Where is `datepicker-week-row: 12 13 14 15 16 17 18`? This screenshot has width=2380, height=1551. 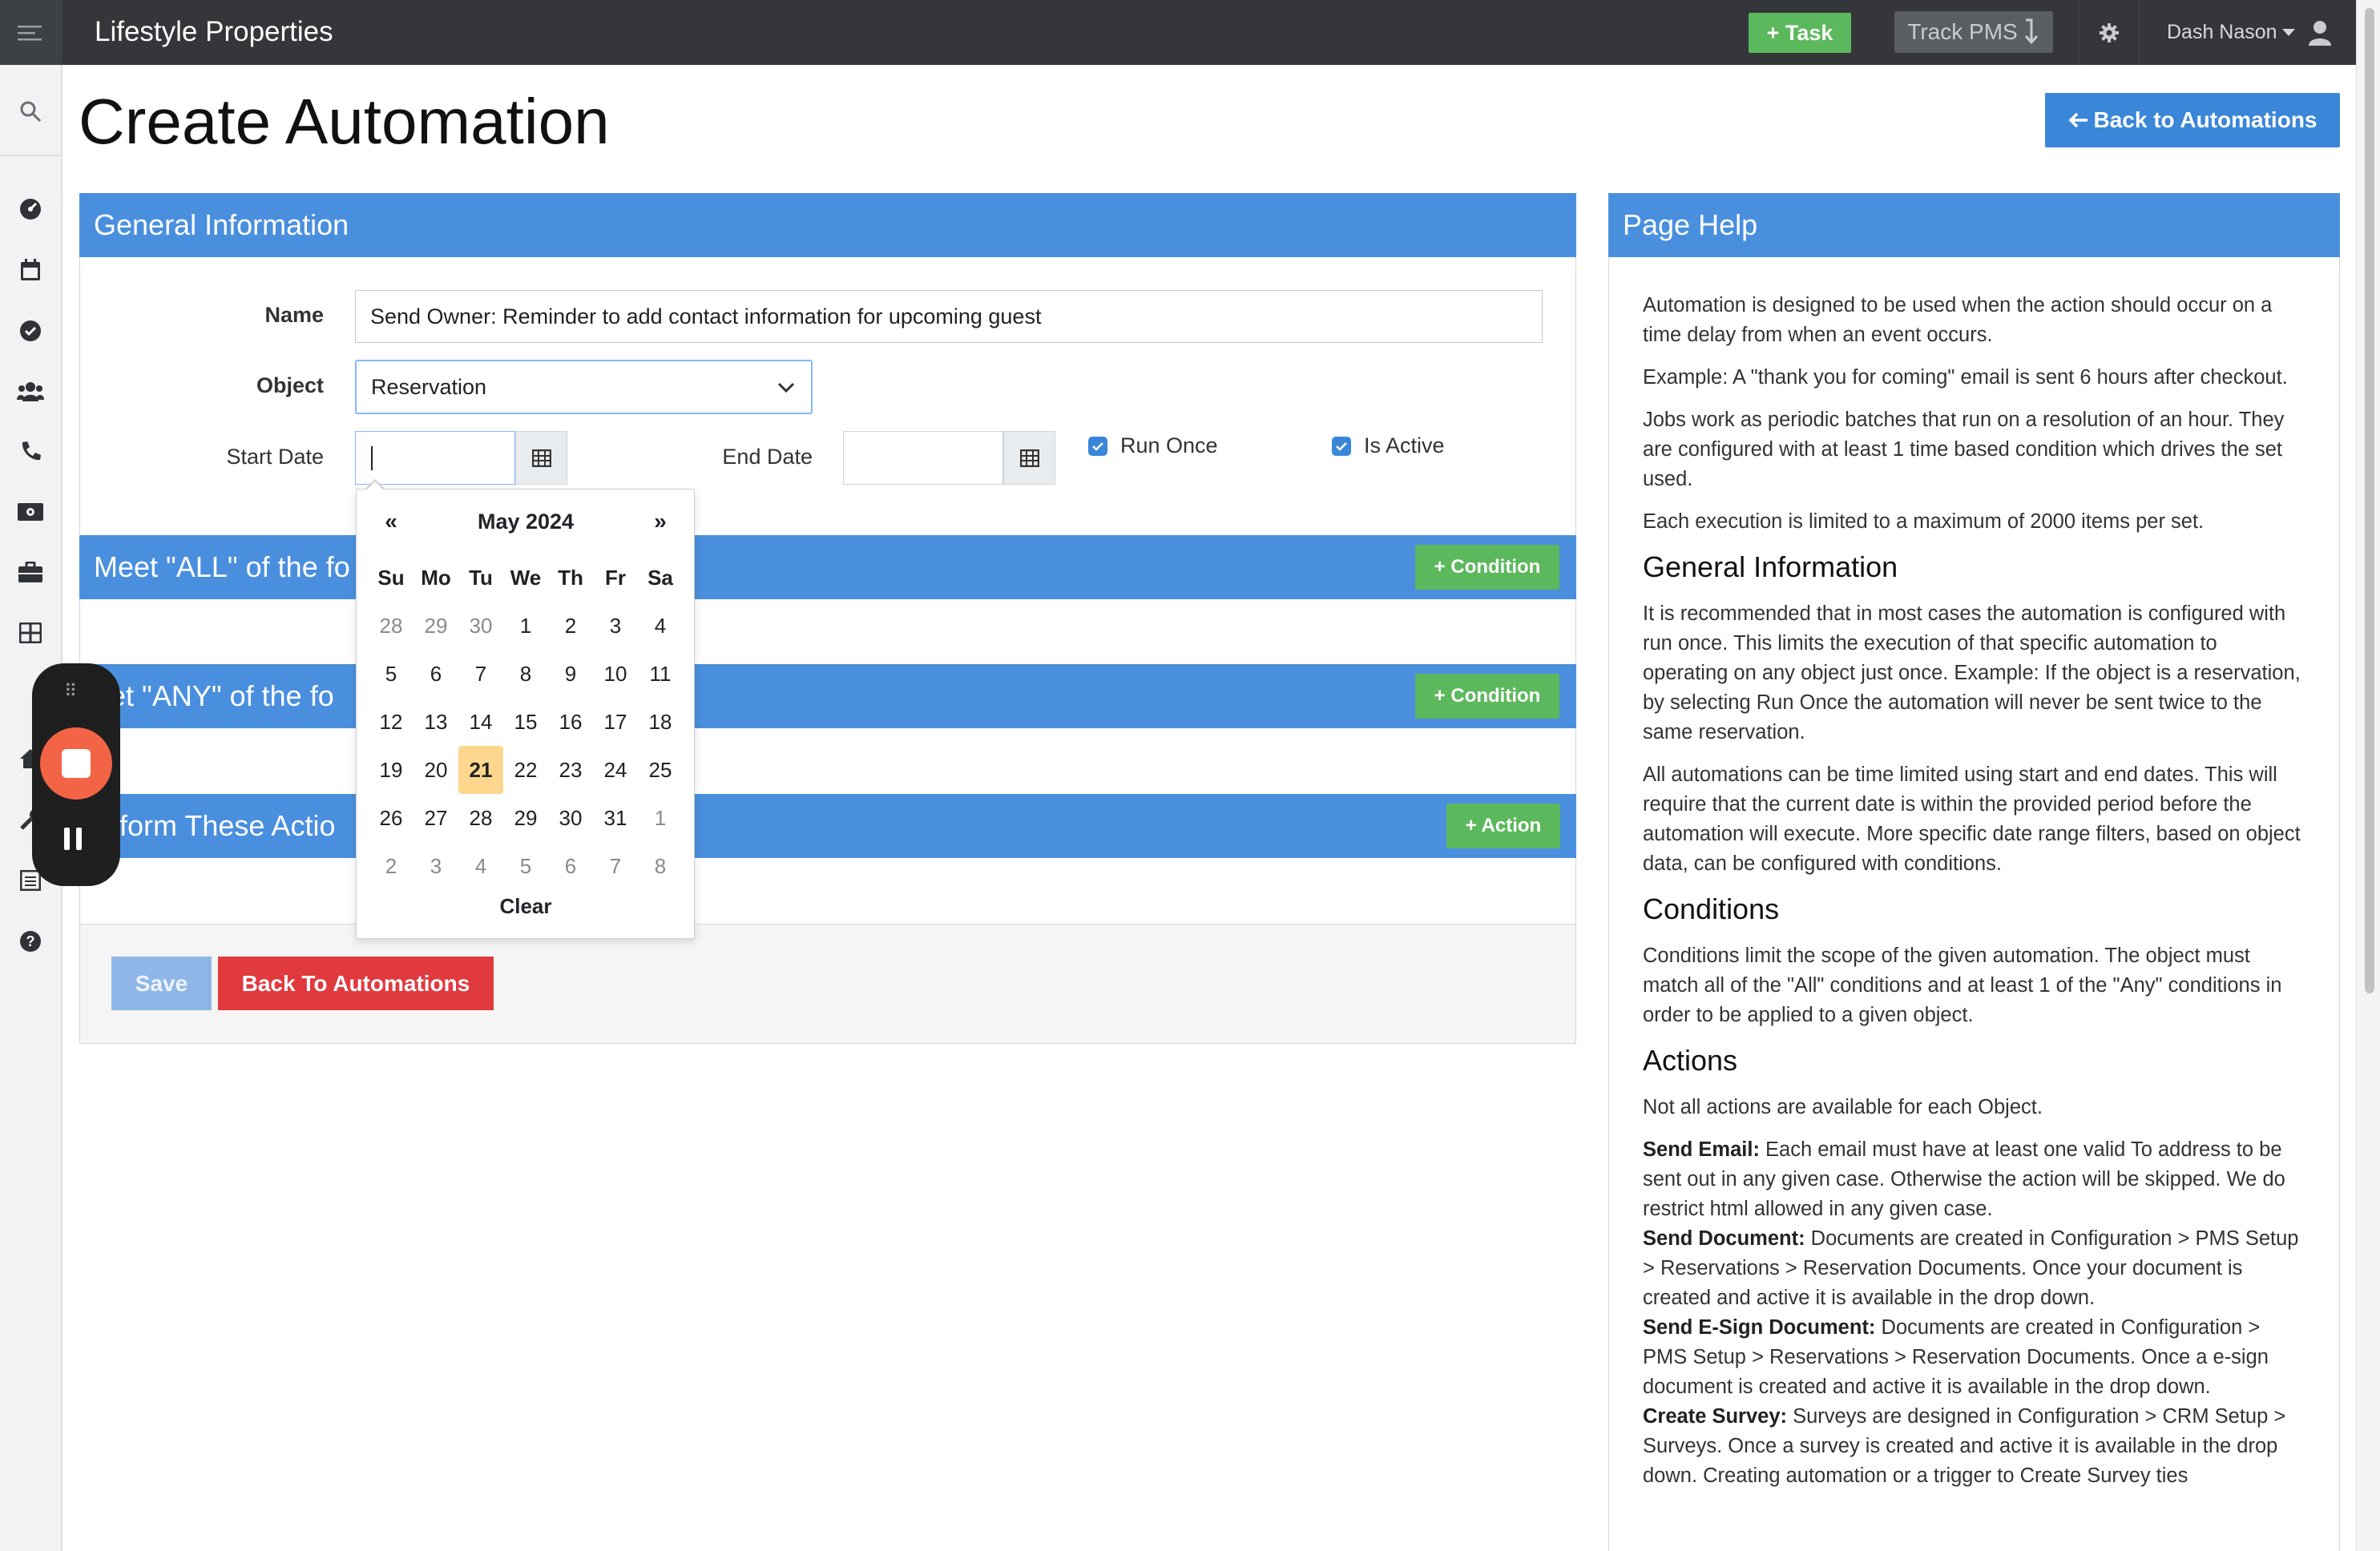 datepicker-week-row: 12 13 14 15 16 17 18 is located at coordinates (526, 722).